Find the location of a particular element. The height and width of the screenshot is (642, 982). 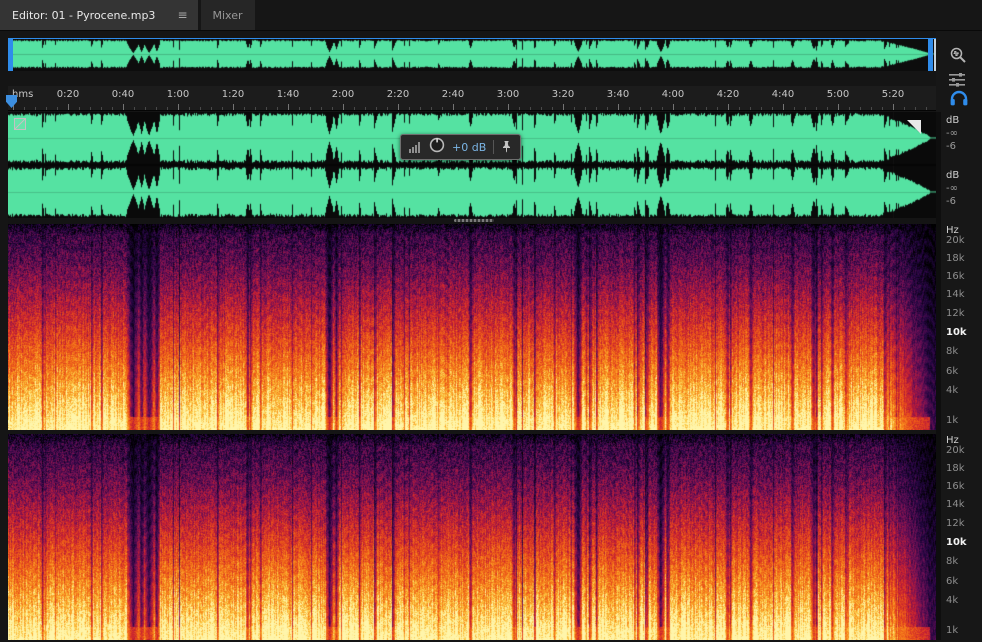

playhead-marker is located at coordinates (11, 101).